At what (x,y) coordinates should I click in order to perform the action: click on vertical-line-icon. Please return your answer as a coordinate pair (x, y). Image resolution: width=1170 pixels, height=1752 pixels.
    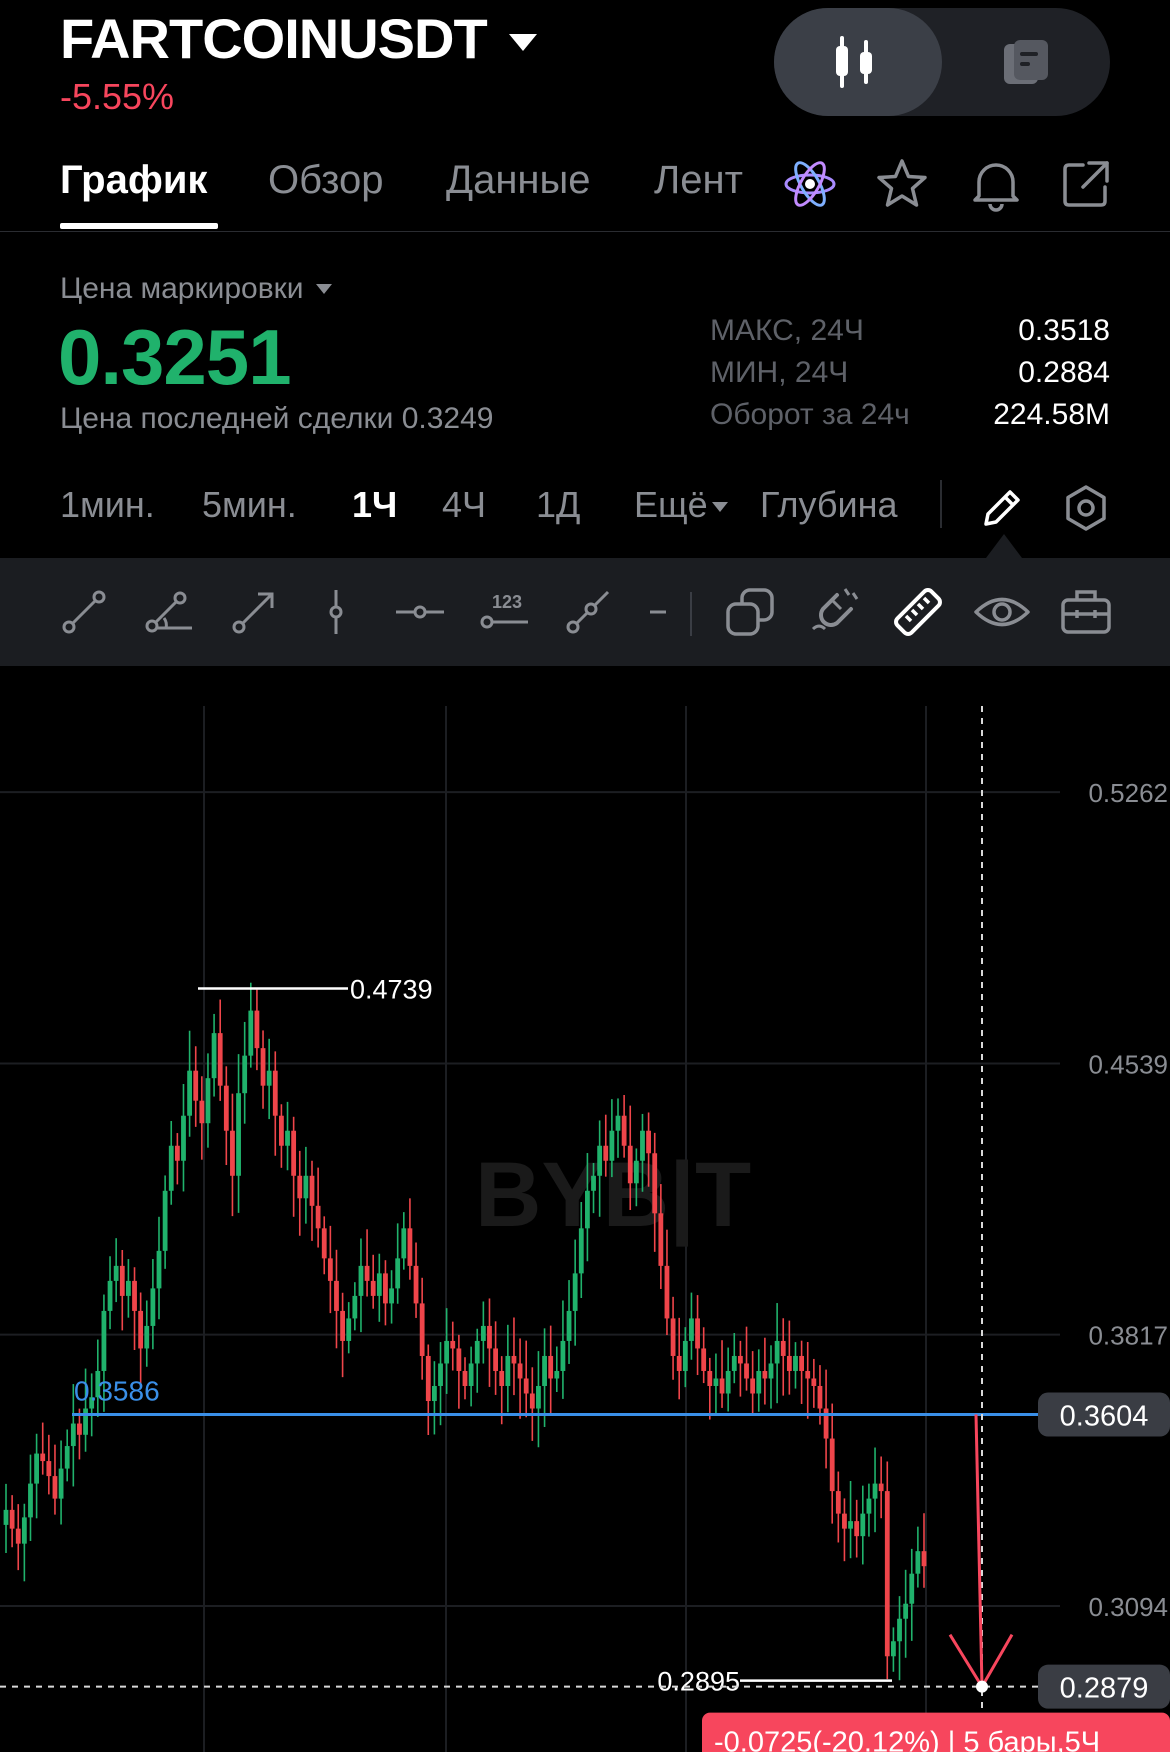
    Looking at the image, I should click on (336, 612).